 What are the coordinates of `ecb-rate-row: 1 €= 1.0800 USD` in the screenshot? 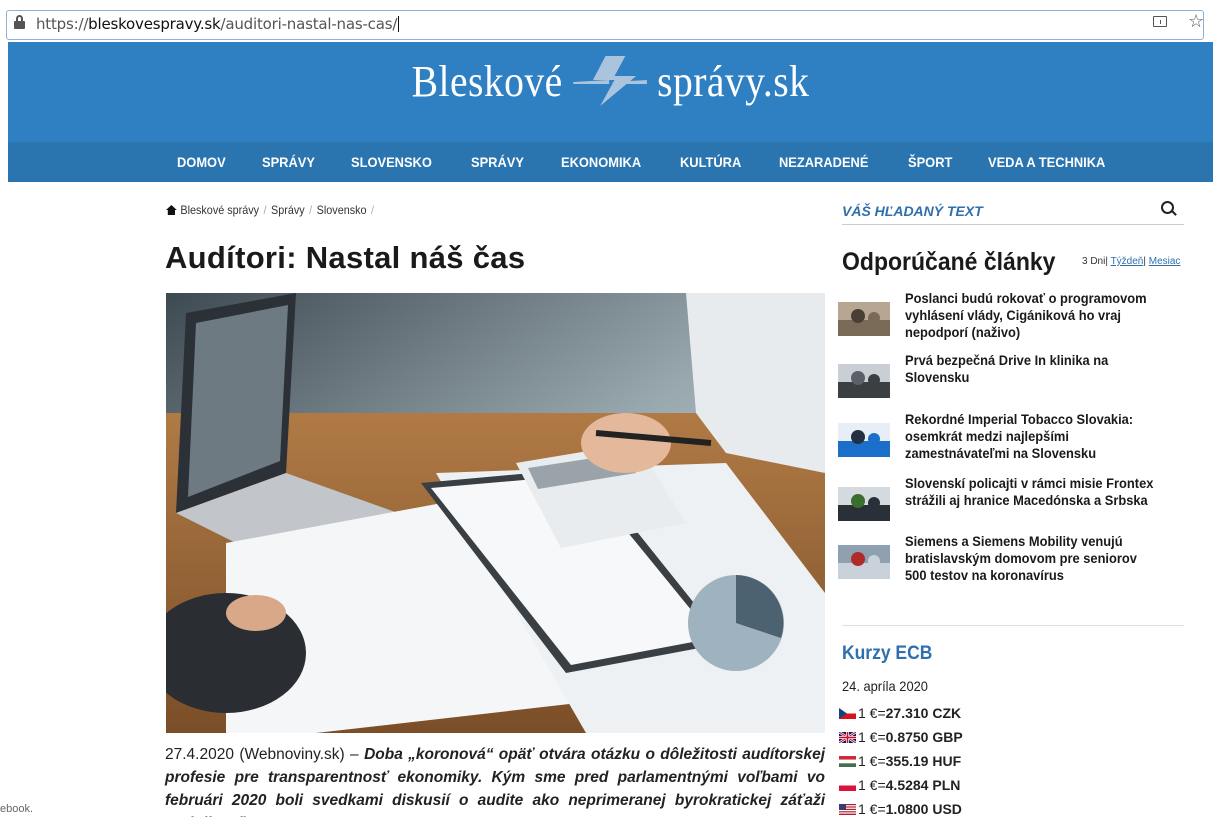 It's located at (901, 807).